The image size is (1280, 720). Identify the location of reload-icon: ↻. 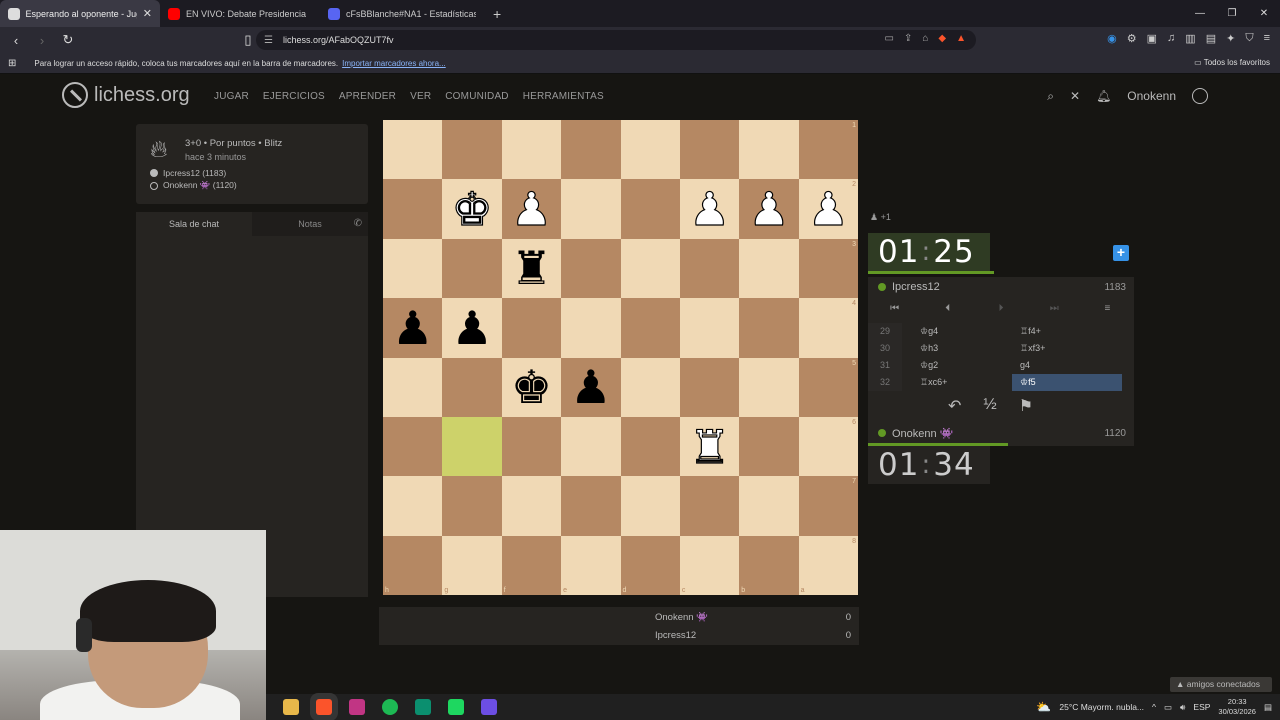
(68, 40).